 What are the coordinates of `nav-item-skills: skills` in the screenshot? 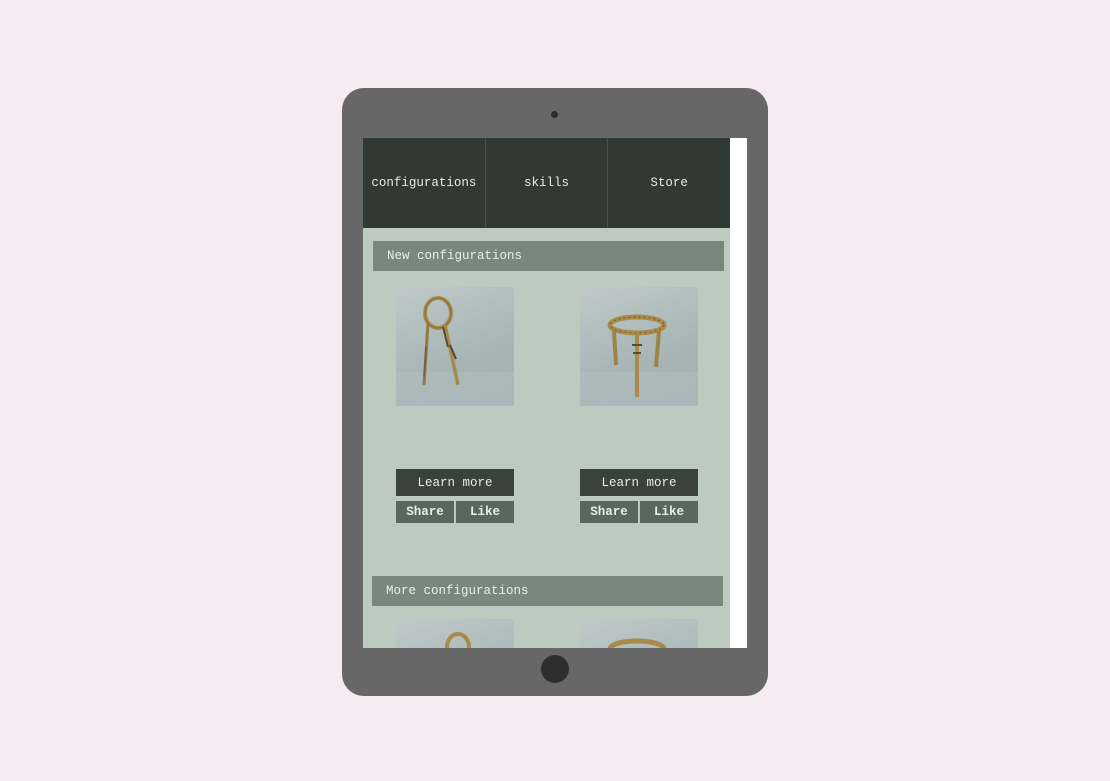 It's located at (547, 183).